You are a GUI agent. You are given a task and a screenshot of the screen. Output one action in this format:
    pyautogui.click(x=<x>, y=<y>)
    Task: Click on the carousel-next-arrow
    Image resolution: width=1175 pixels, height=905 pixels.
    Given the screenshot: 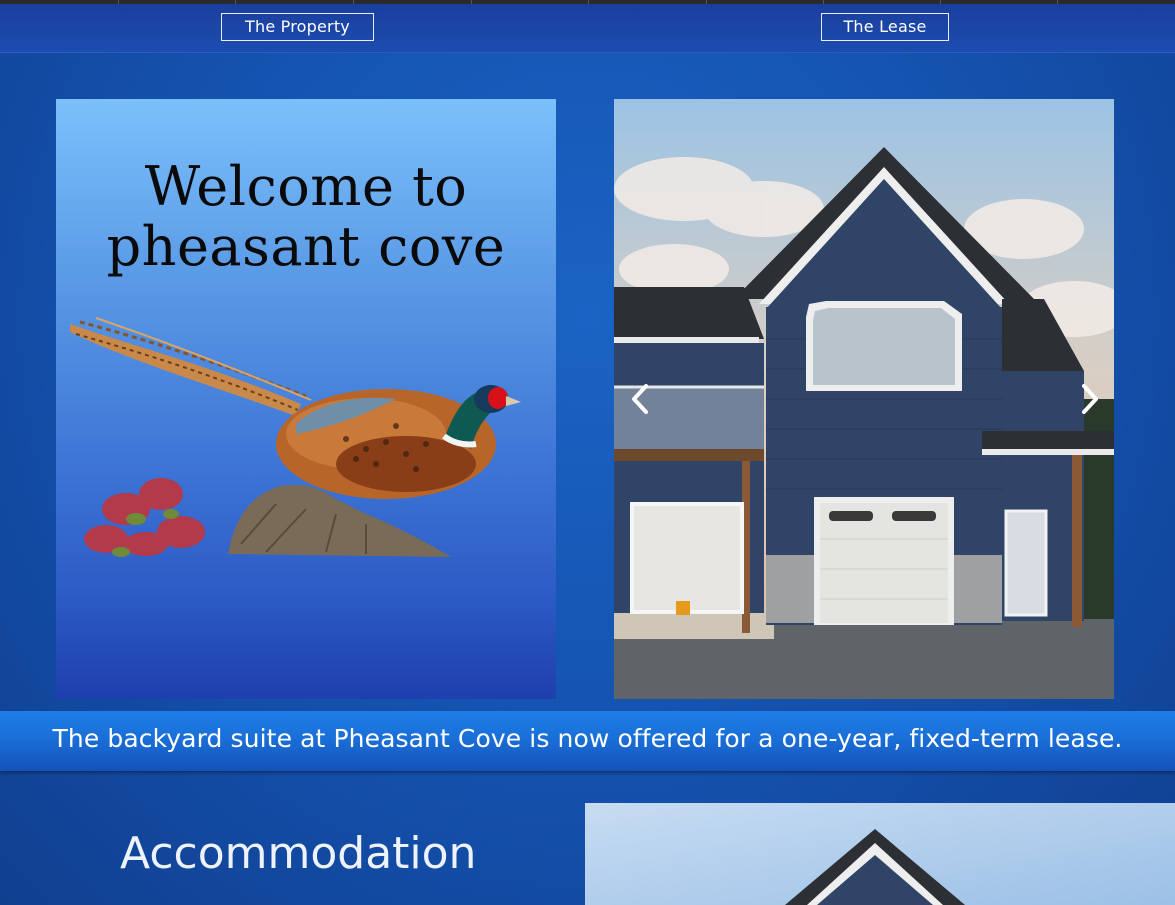 What is the action you would take?
    pyautogui.click(x=1089, y=399)
    